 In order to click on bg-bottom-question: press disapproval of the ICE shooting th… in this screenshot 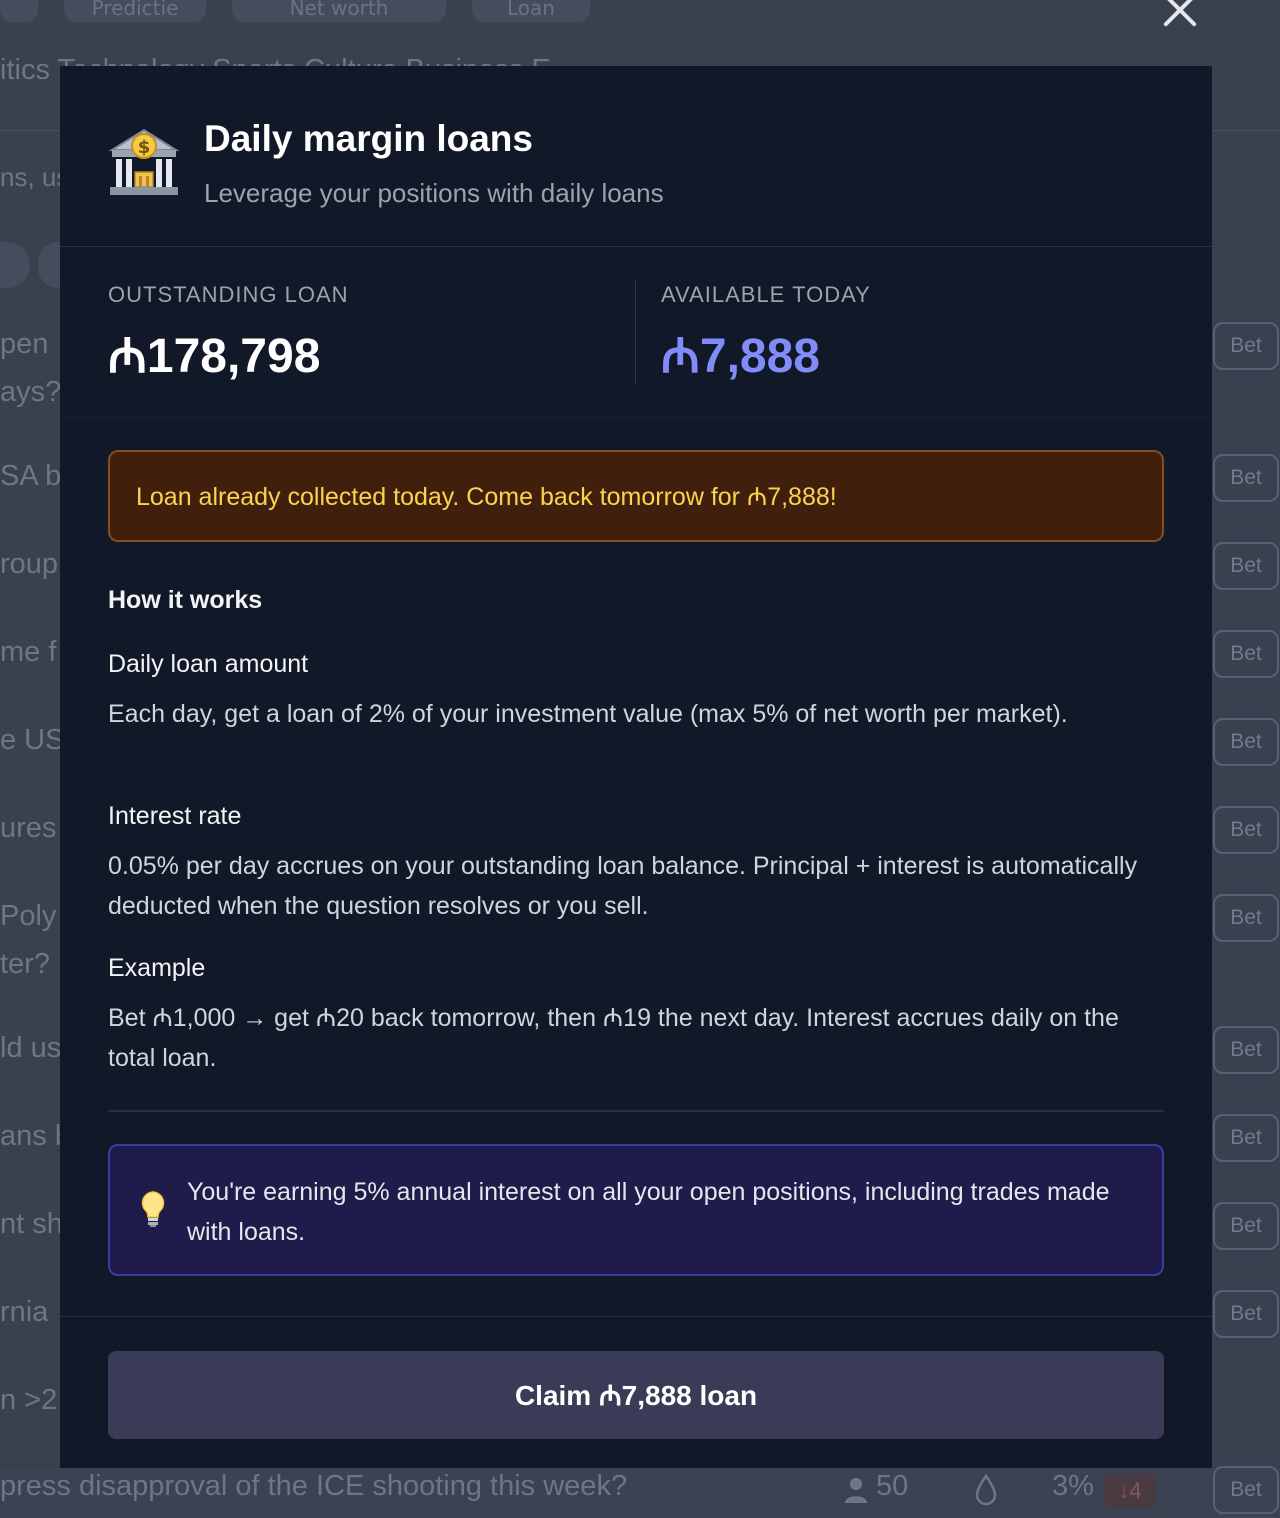, I will do `click(314, 1486)`.